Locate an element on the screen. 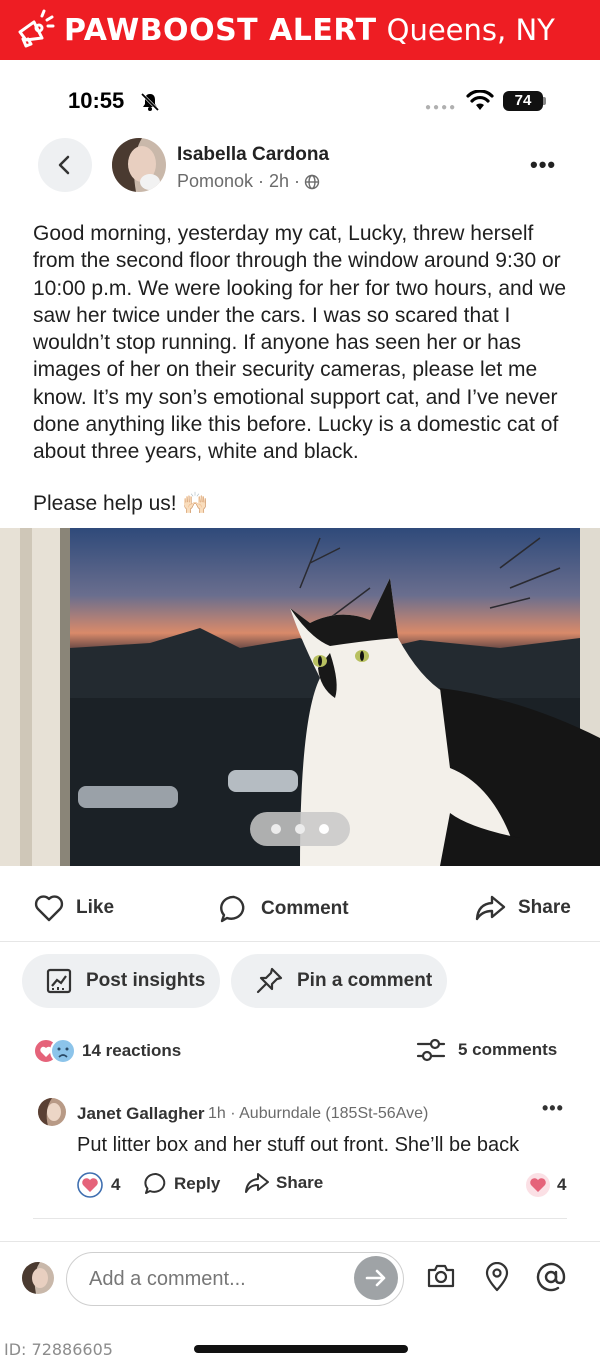 The height and width of the screenshot is (1362, 600). arrow-right-icon is located at coordinates (375, 1278).